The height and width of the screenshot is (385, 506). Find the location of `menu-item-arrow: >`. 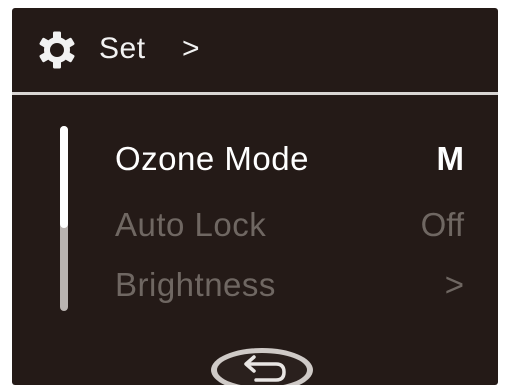

menu-item-arrow: > is located at coordinates (454, 284).